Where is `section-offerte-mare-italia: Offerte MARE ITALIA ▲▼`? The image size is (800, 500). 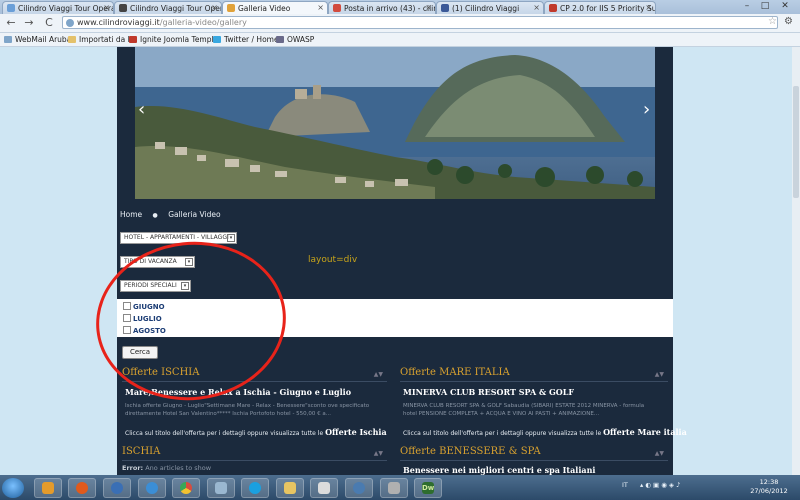
section-offerte-mare-italia: Offerte MARE ITALIA ▲▼ is located at coordinates (534, 374).